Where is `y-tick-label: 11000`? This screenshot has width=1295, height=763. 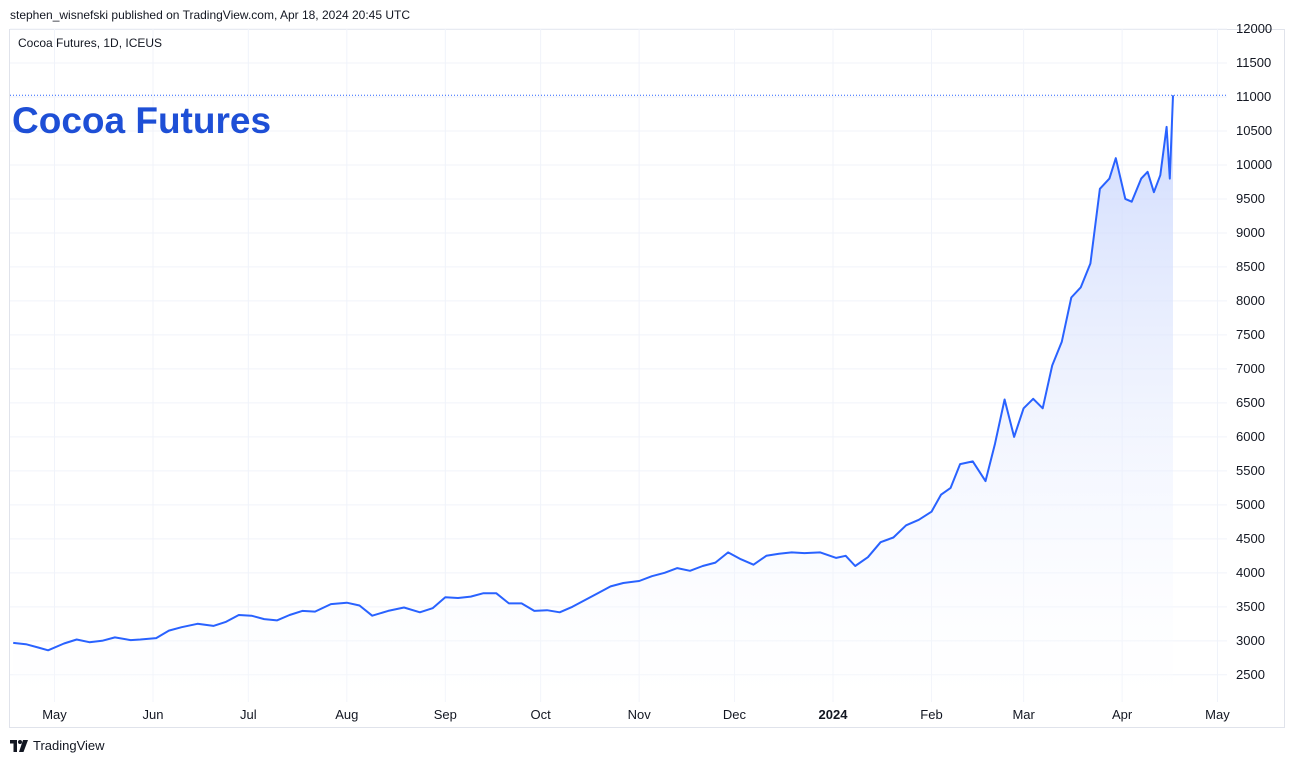
y-tick-label: 11000 is located at coordinates (1253, 96).